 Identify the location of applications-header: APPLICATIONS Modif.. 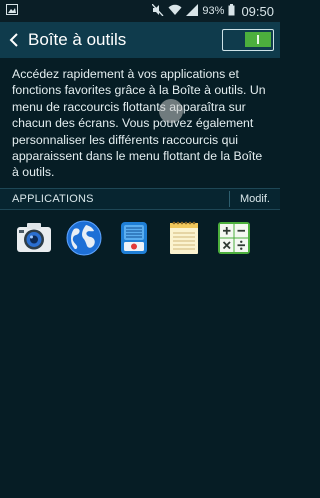
(140, 199).